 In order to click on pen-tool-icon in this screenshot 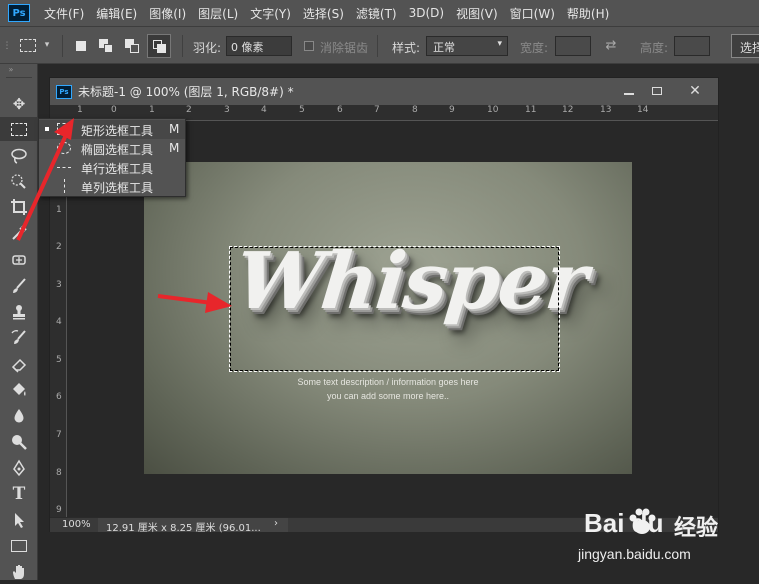, I will do `click(19, 468)`.